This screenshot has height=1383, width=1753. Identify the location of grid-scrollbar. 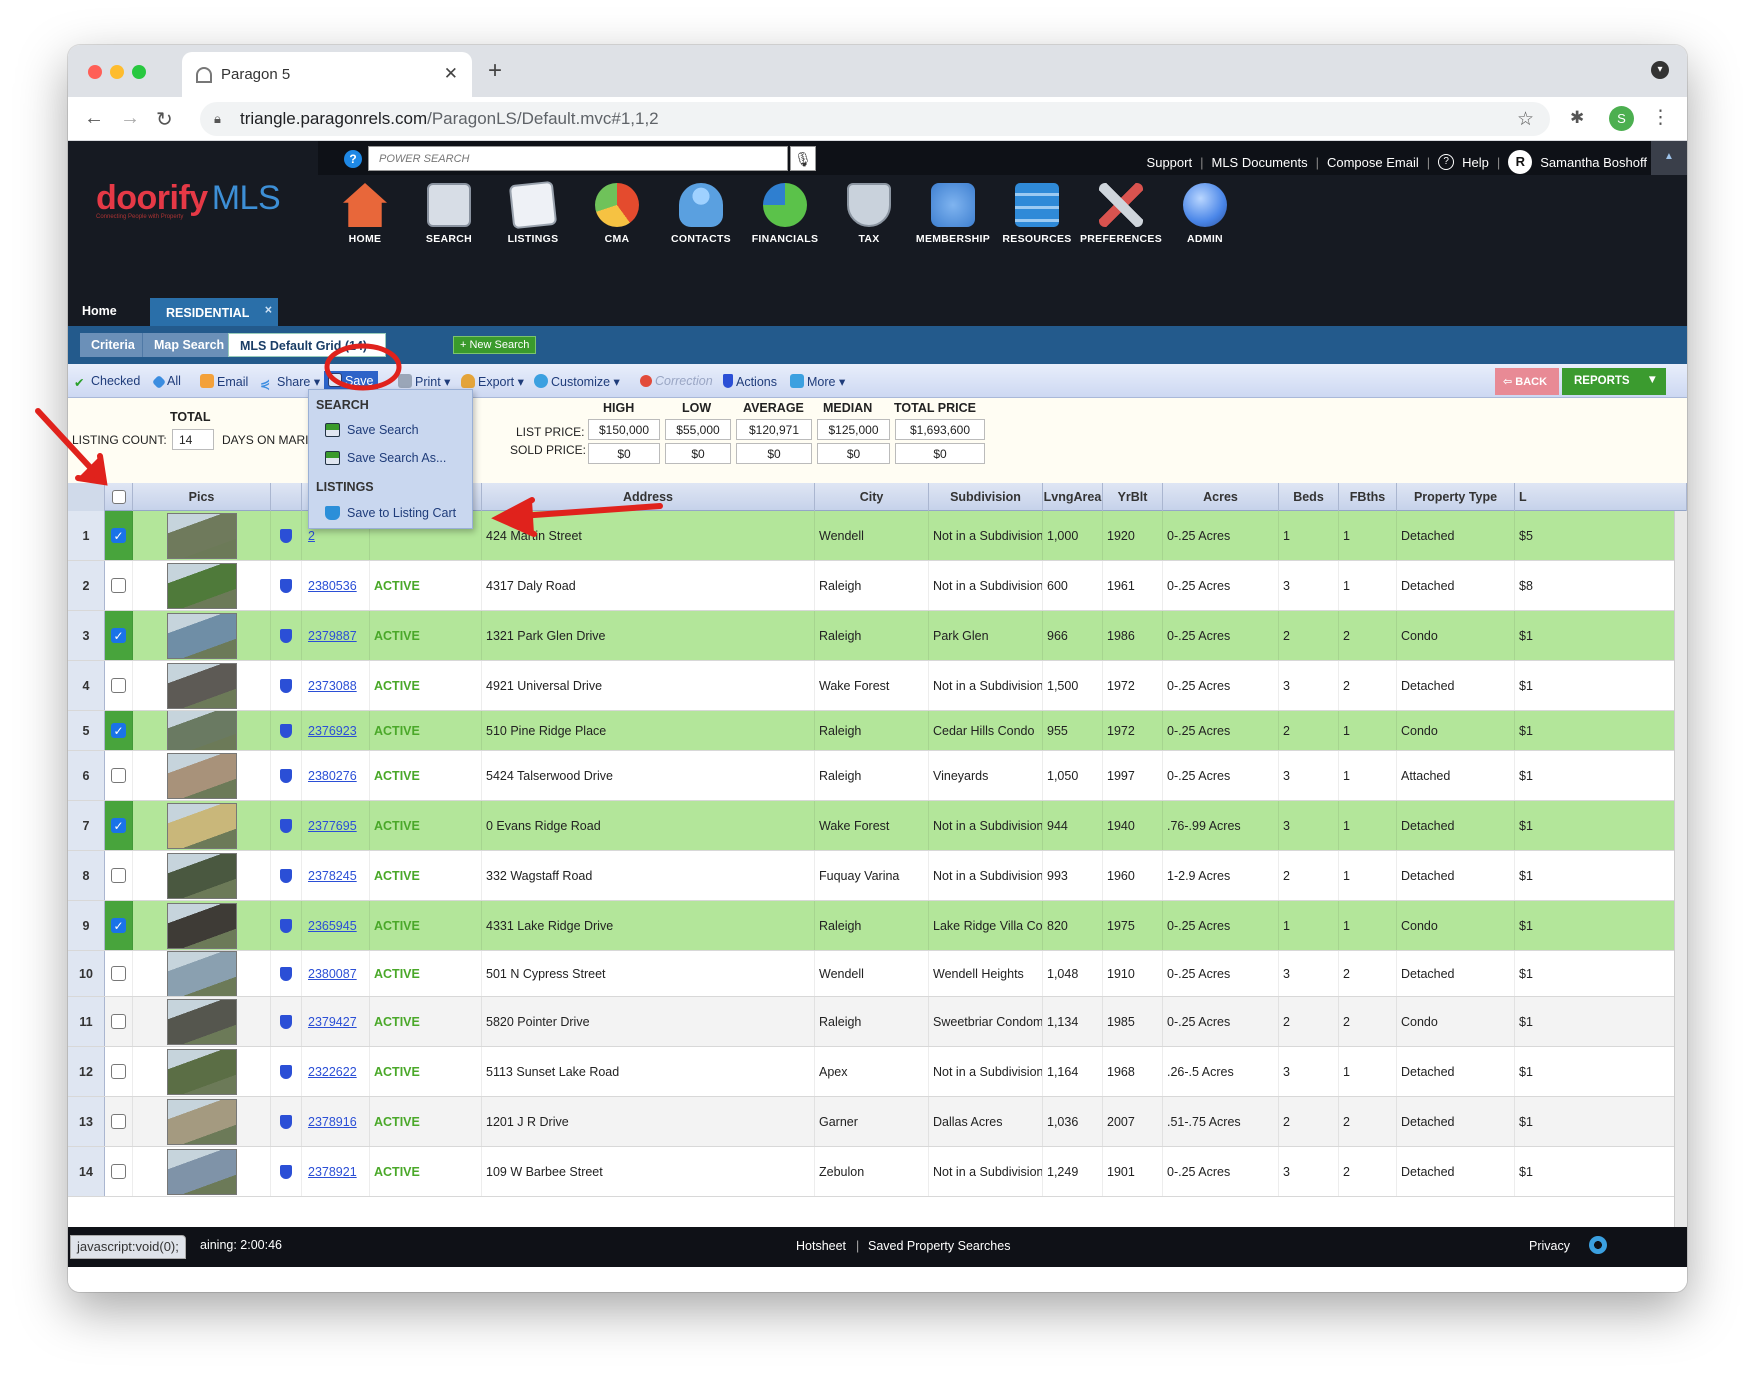
(1680, 869).